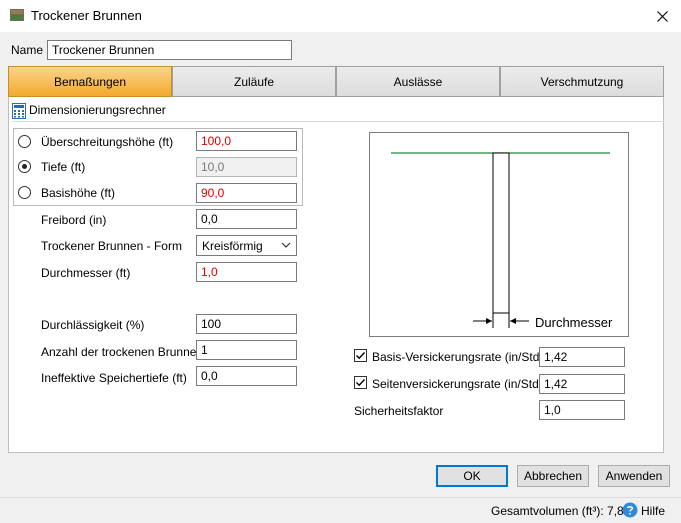 The width and height of the screenshot is (681, 523). I want to click on form-select-value: Kreisförmig, so click(232, 245).